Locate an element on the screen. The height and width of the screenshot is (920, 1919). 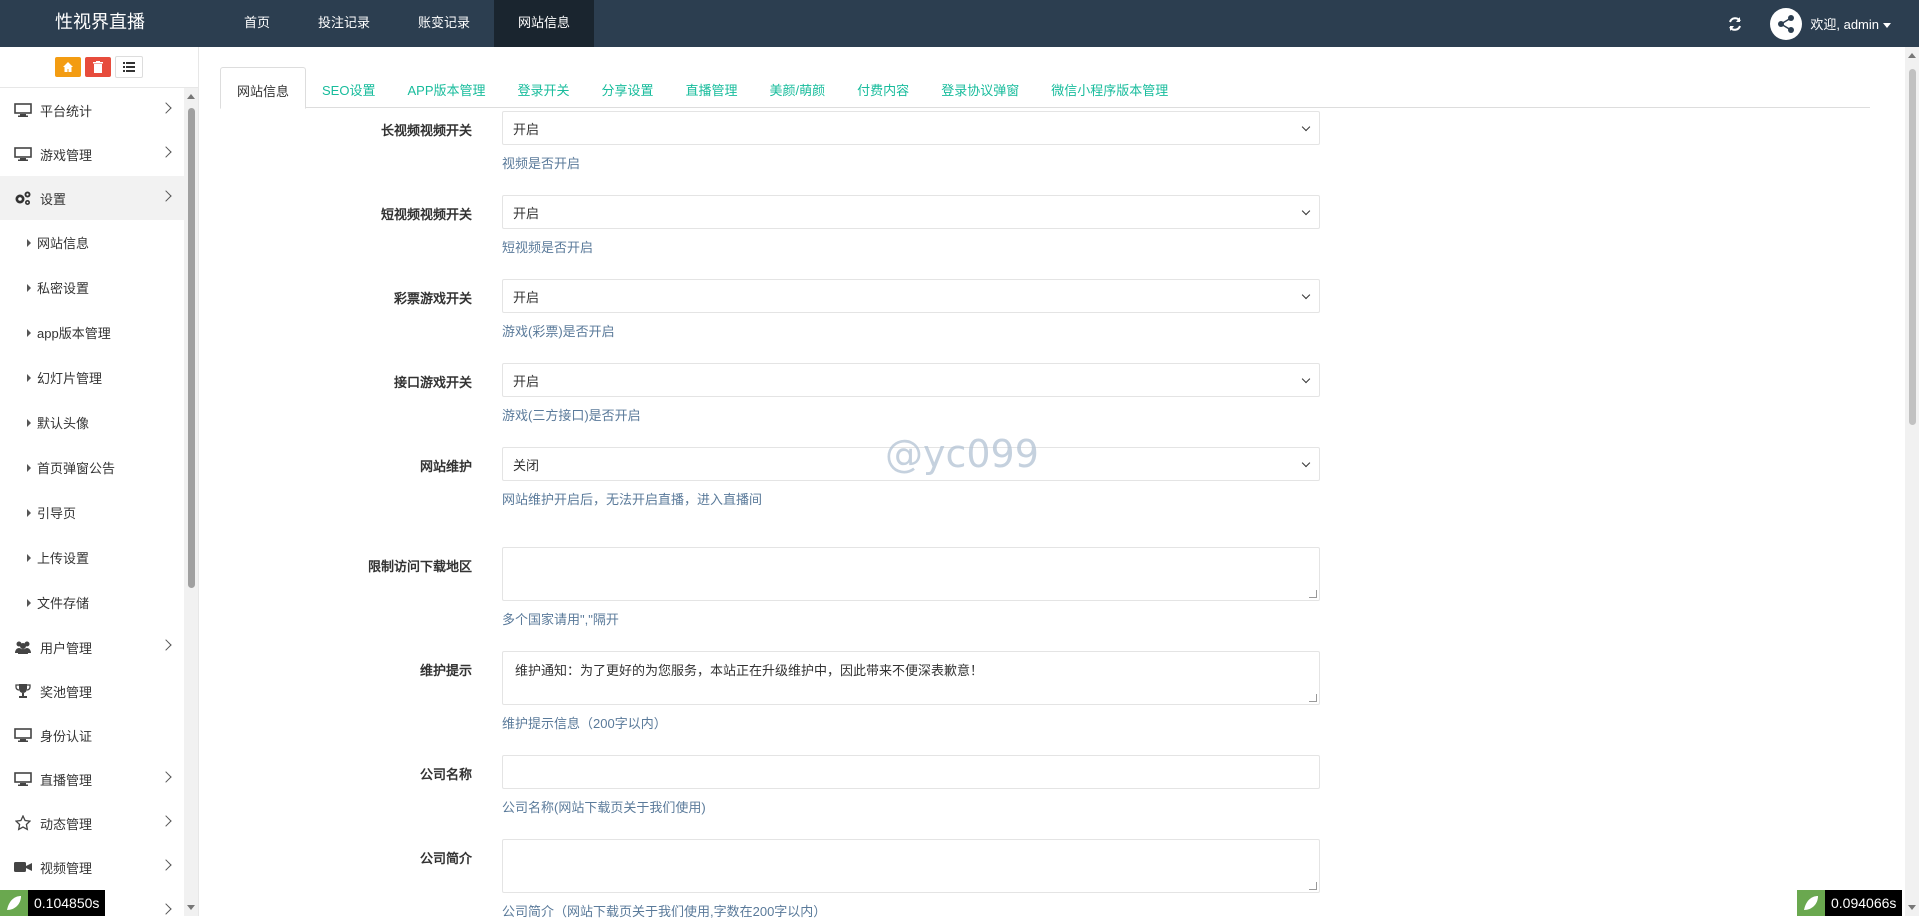
sidebar-item: 奖池管理 is located at coordinates (92, 691).